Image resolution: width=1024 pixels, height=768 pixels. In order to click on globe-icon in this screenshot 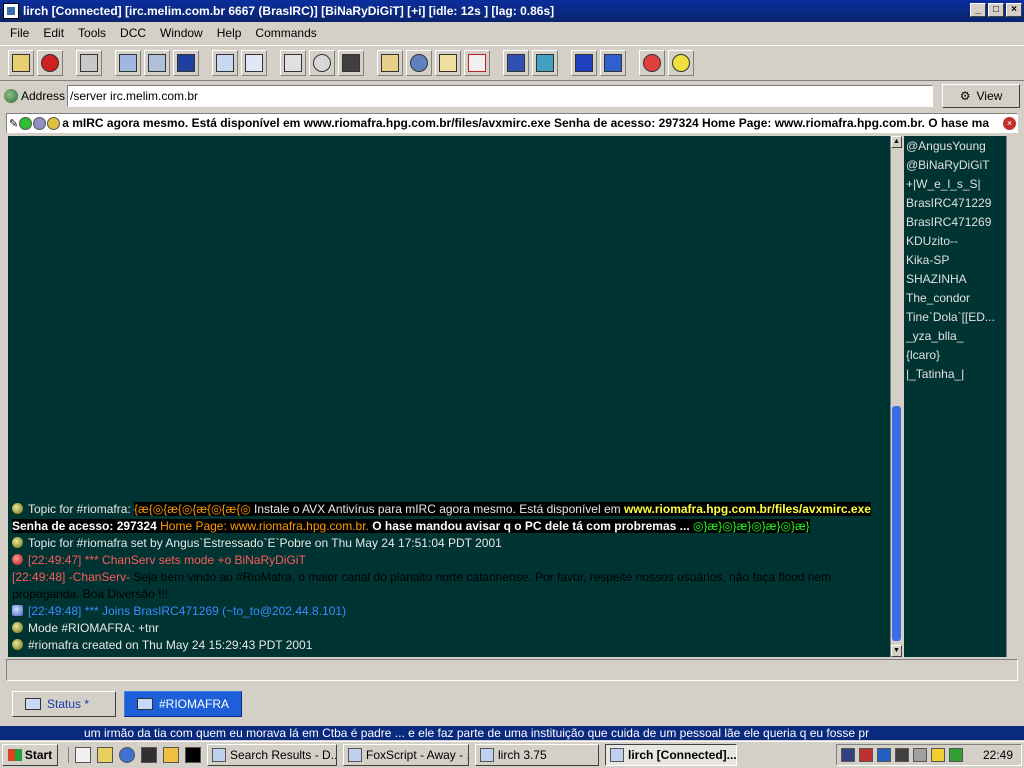, I will do `click(11, 96)`.